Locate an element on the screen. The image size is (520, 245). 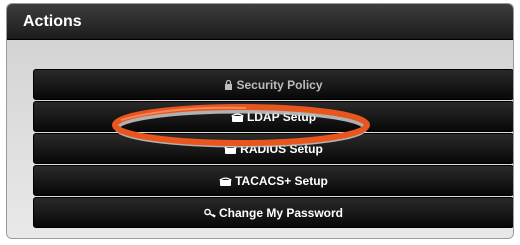
ldap-setup-button: LDAP Setup is located at coordinates (273, 116).